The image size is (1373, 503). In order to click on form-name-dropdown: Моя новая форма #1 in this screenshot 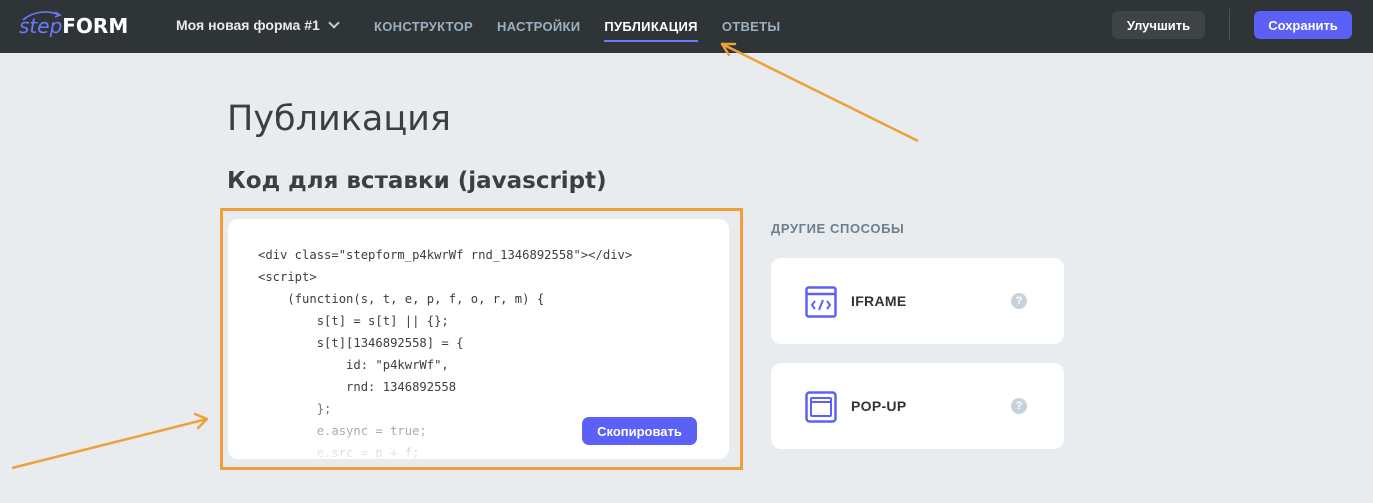, I will do `click(258, 24)`.